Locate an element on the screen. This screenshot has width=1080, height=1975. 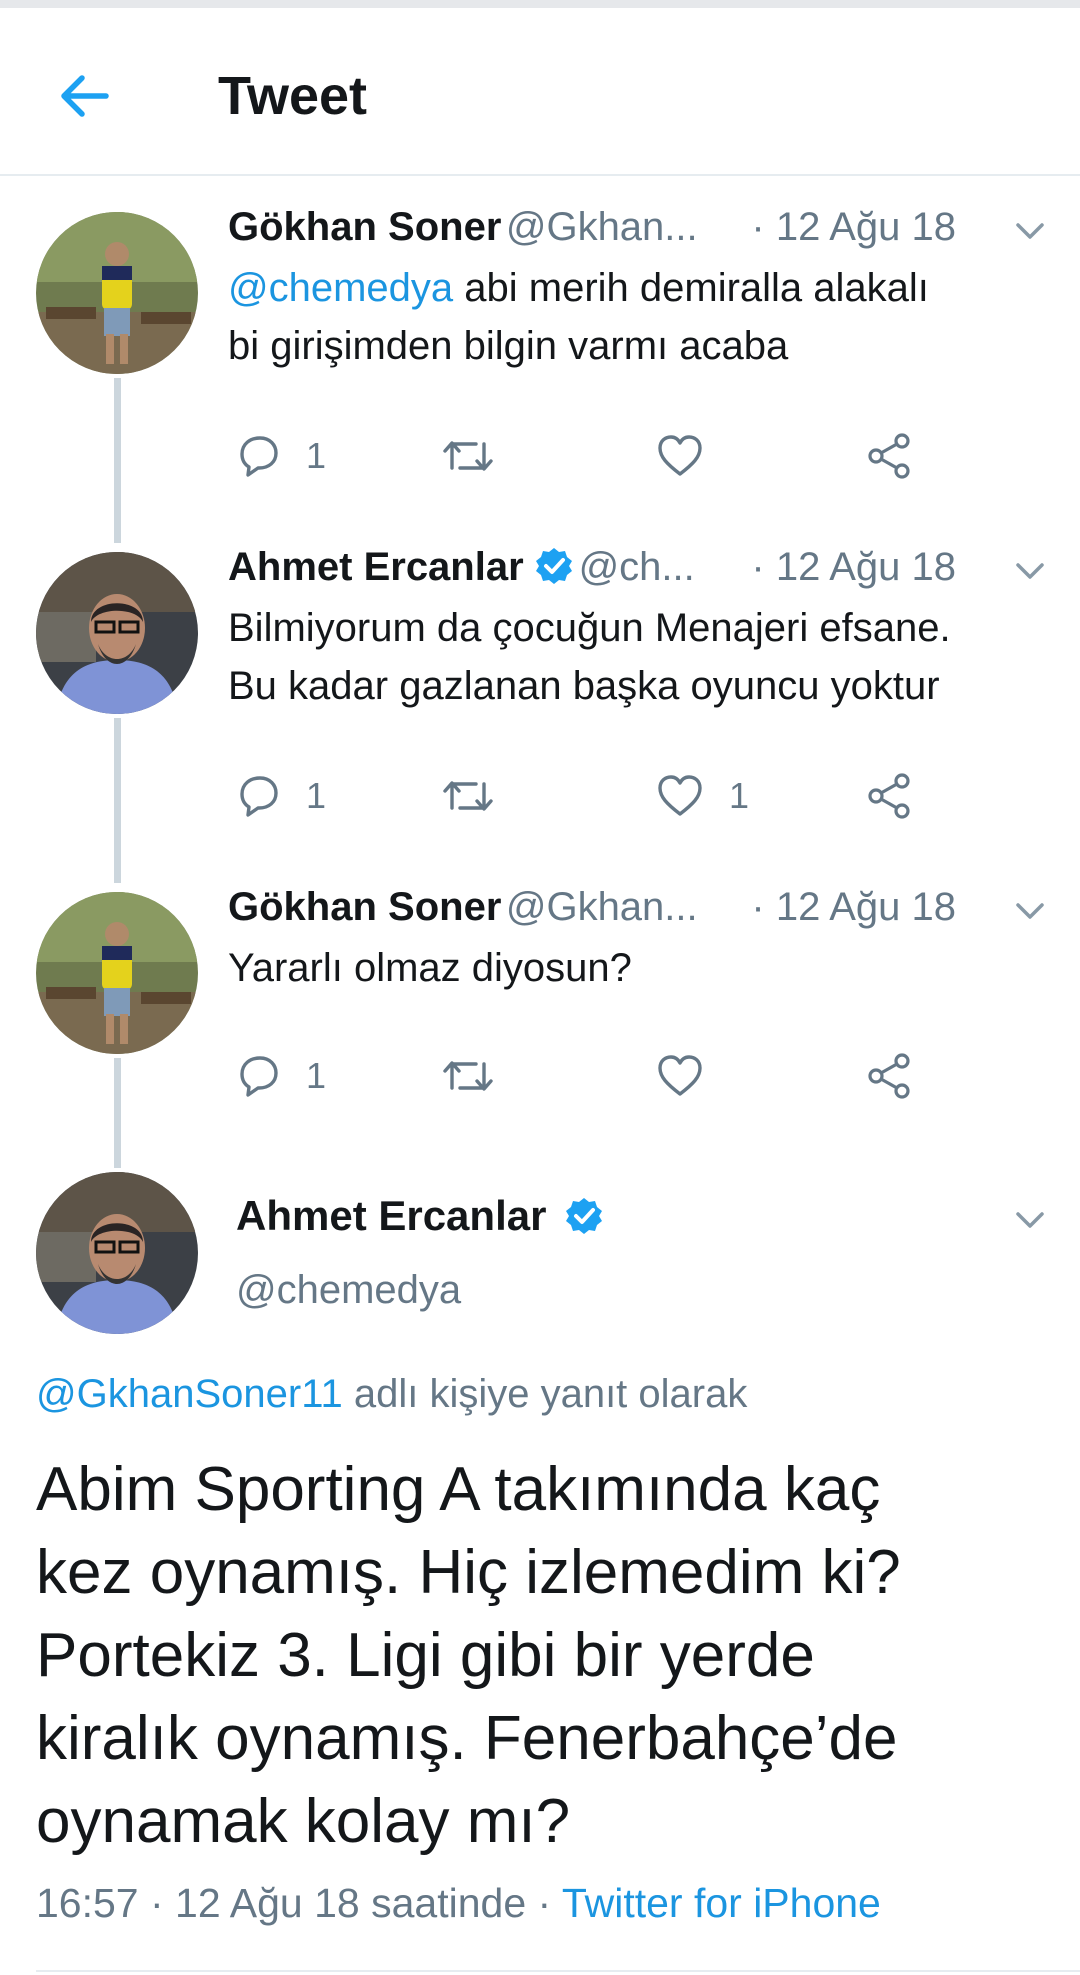
tweet-text-line: Yararlı olmaz diyosun? is located at coordinates (430, 968).